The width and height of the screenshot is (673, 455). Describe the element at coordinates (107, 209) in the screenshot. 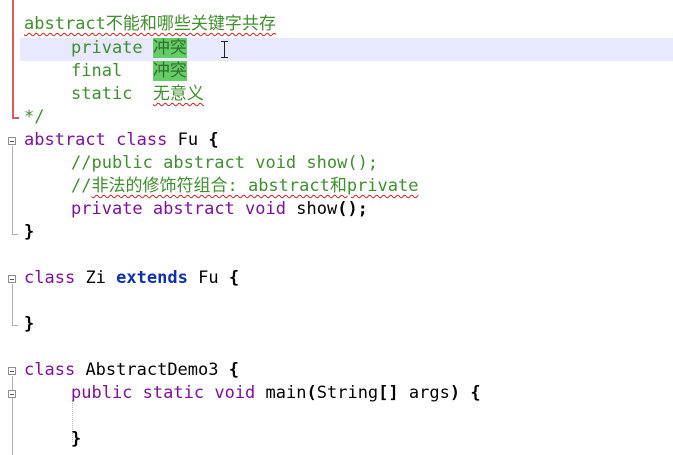

I see `keyword-private: private` at that location.